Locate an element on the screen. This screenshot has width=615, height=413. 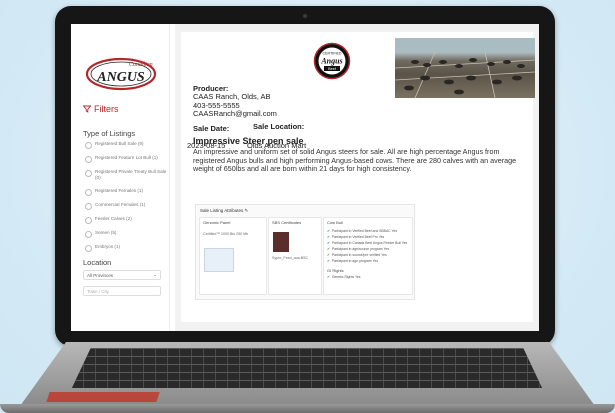
logo-main-text: ANGUS is located at coordinates (120, 77).